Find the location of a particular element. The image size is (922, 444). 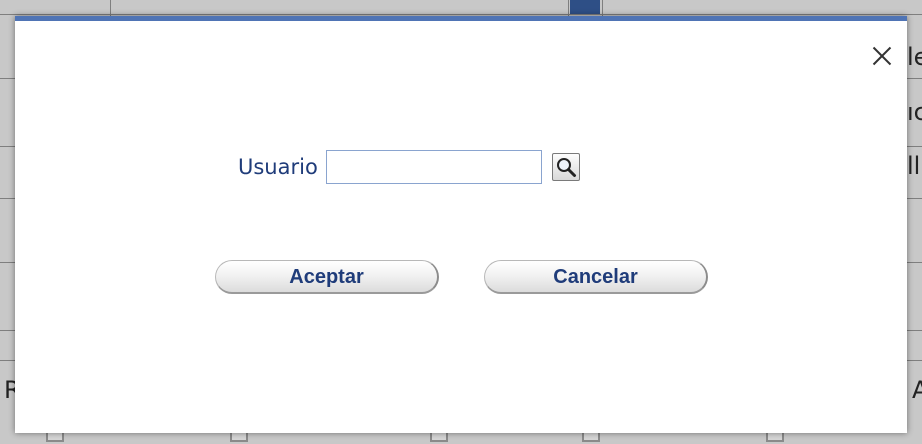

accept-button: Aceptar is located at coordinates (327, 277).